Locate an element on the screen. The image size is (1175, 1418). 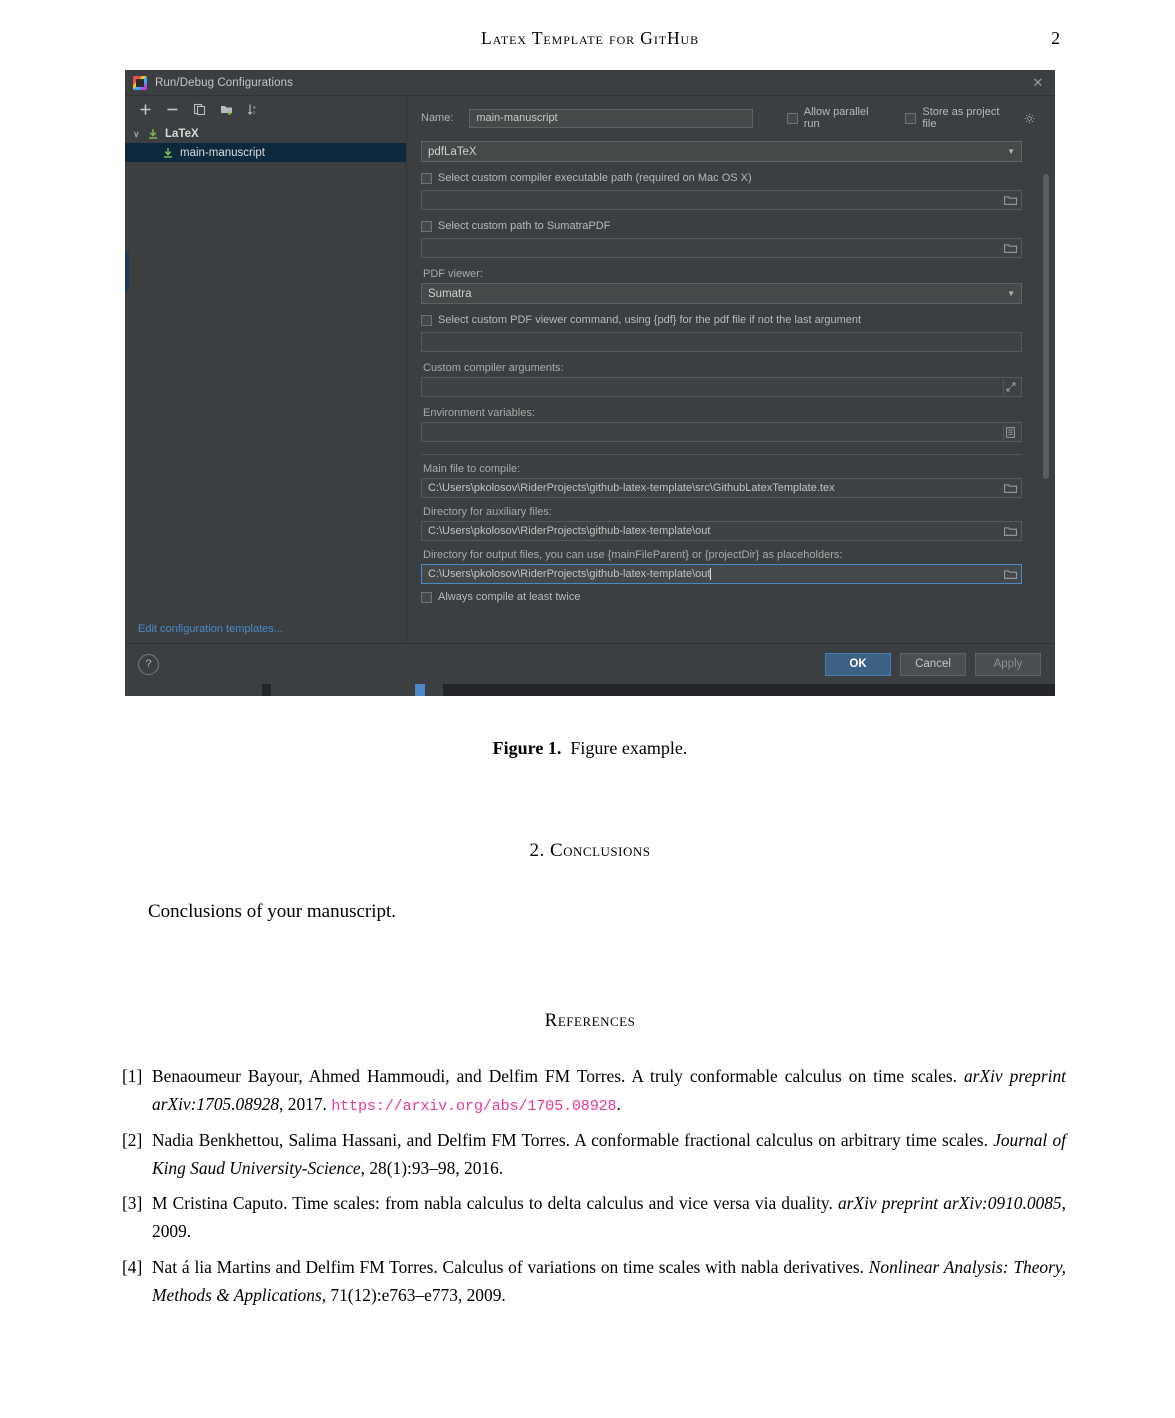
running-title: Latex Template for GitHub is located at coordinates (590, 38).